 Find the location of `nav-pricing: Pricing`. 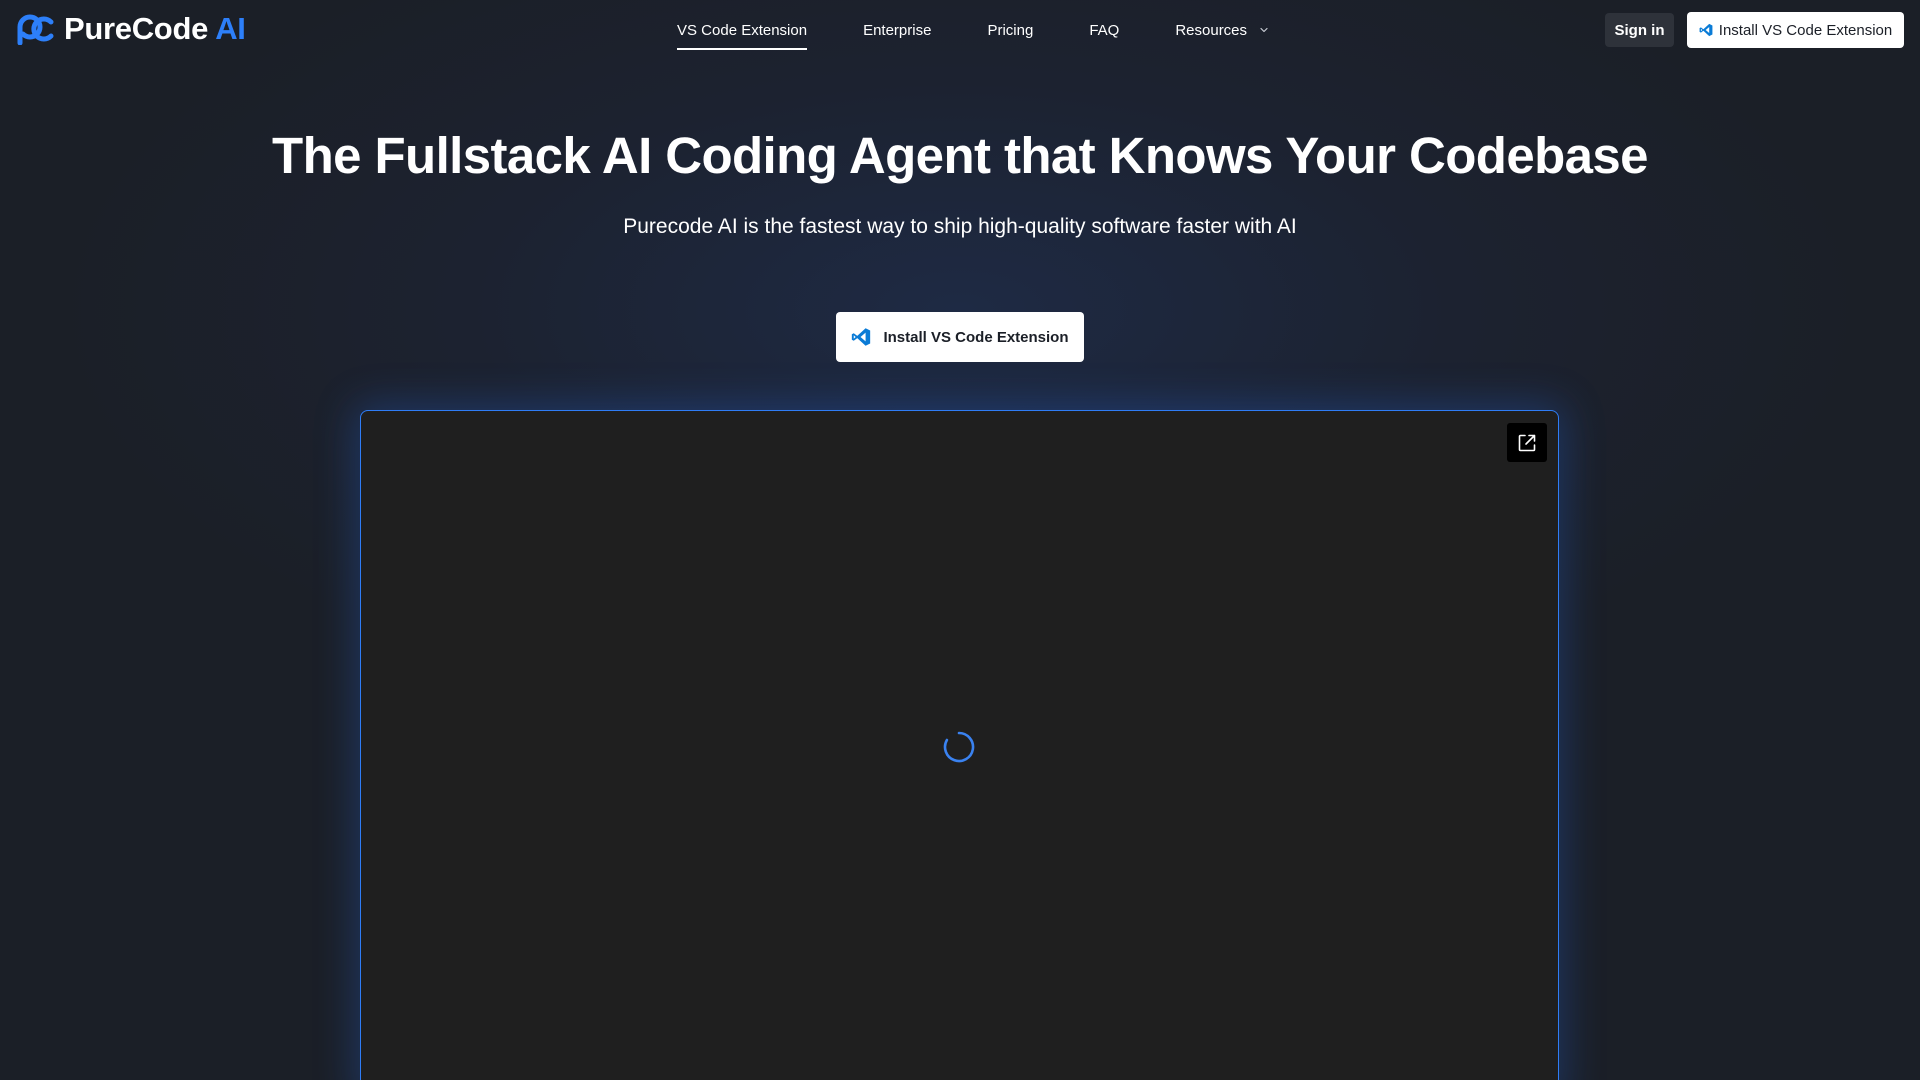

nav-pricing: Pricing is located at coordinates (1010, 30).